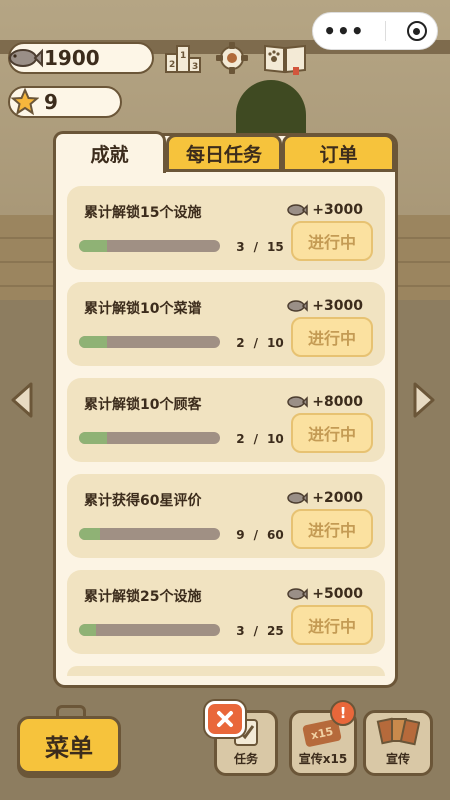 The image size is (450, 800). I want to click on list-item, so click(226, 671).